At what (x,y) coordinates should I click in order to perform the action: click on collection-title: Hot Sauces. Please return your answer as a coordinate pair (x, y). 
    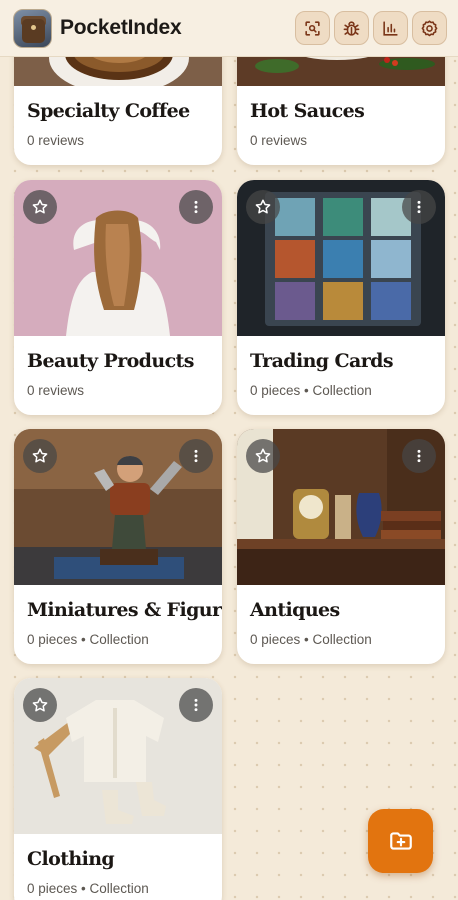
    Looking at the image, I should click on (307, 111).